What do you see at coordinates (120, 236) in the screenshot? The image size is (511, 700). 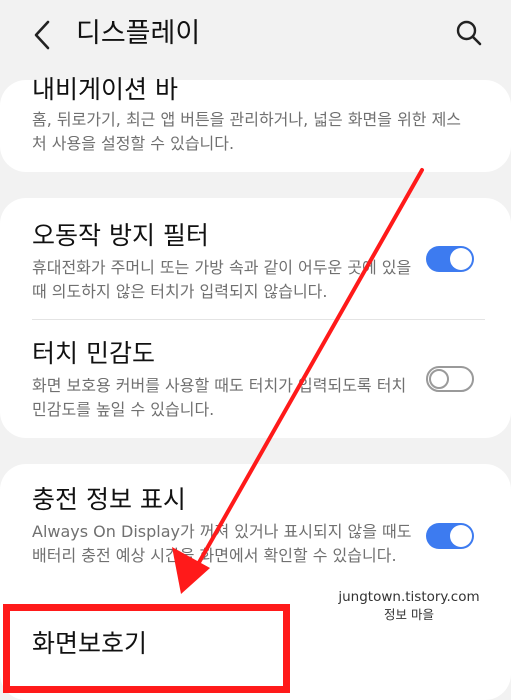 I see `accidental-touch-title: 오동작 방지 필터` at bounding box center [120, 236].